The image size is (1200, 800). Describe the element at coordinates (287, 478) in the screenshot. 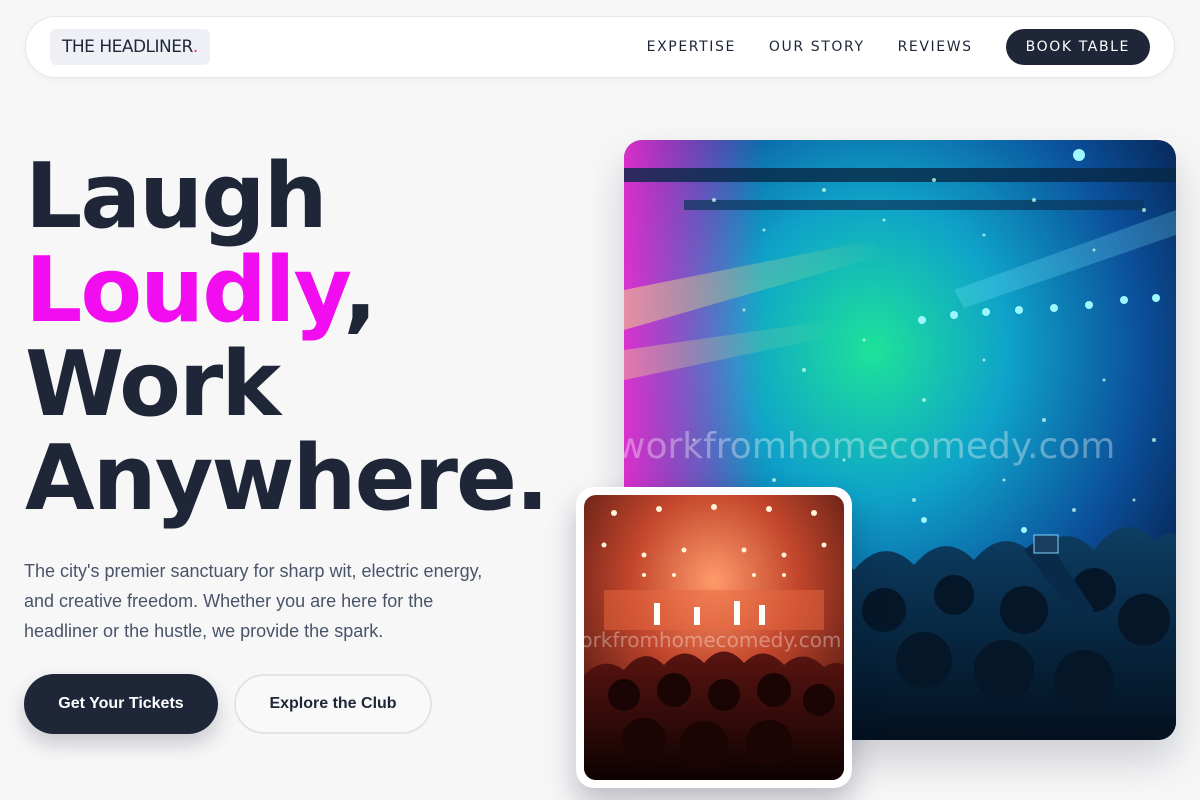

I see `headline-line-4: Anywhere.` at that location.